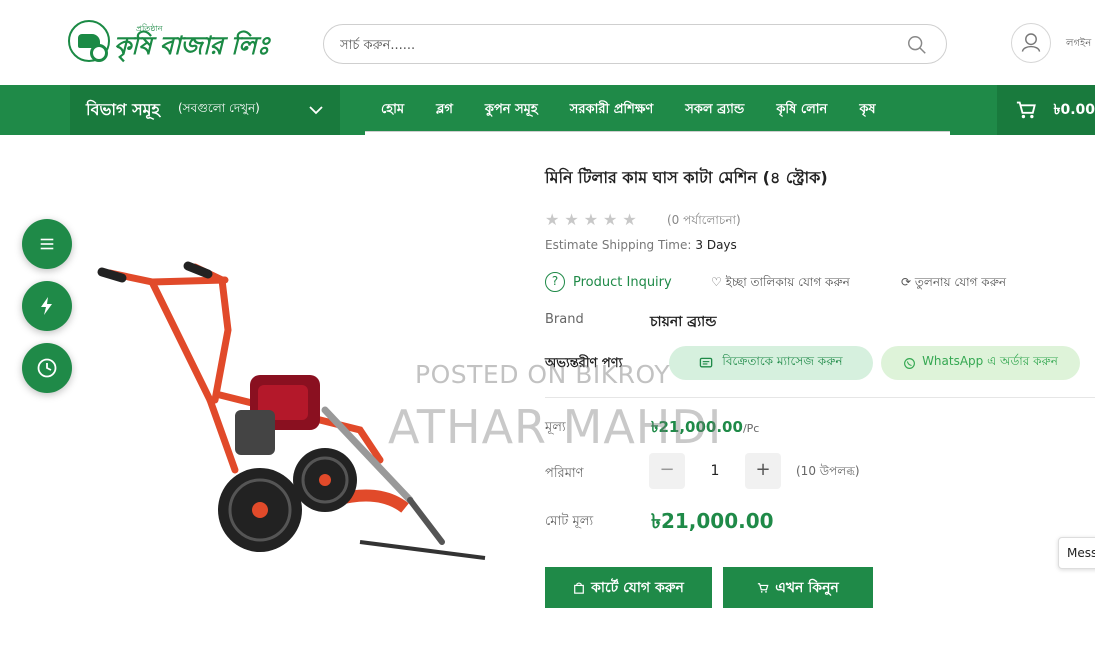 This screenshot has height=647, width=1095. What do you see at coordinates (657, 133) in the screenshot?
I see `nav-scrollbar` at bounding box center [657, 133].